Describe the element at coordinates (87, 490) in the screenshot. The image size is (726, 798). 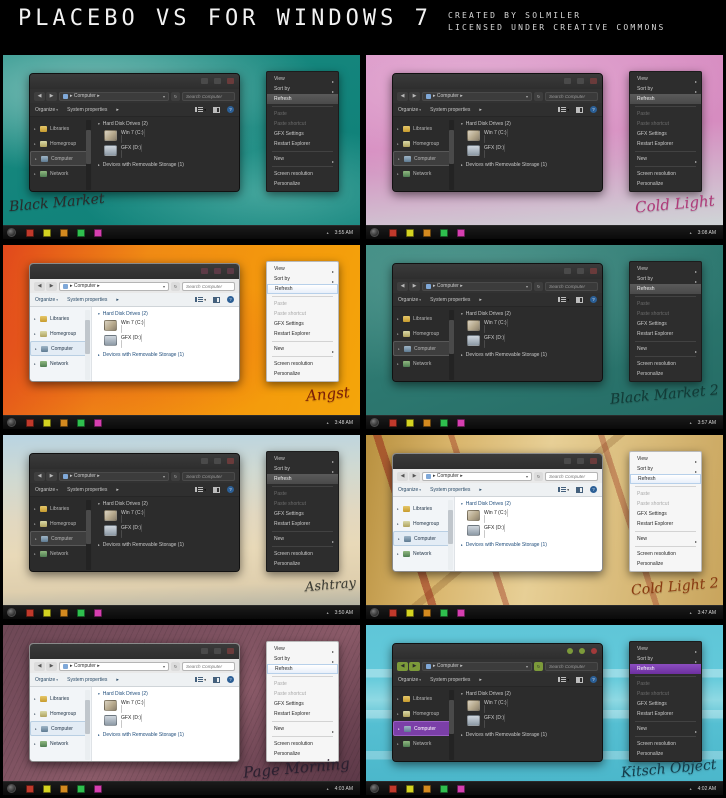
I see `system-properties-button: System properties` at that location.